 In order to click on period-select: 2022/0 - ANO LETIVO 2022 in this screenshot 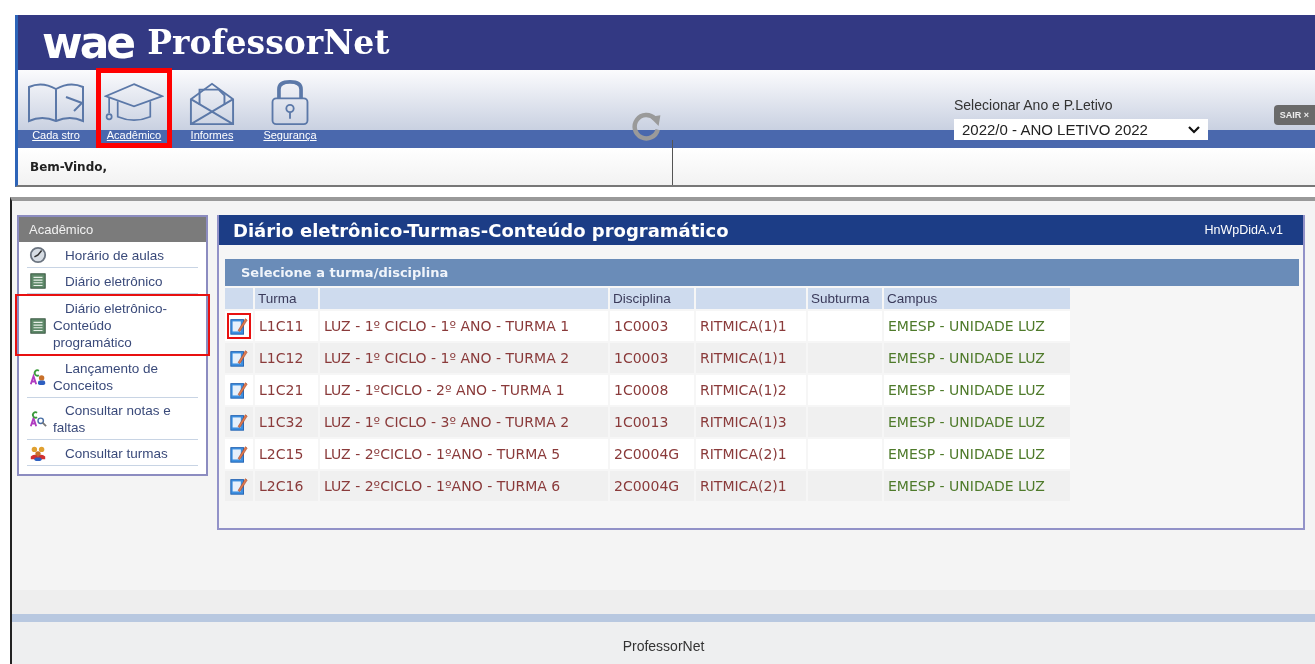, I will do `click(1081, 129)`.